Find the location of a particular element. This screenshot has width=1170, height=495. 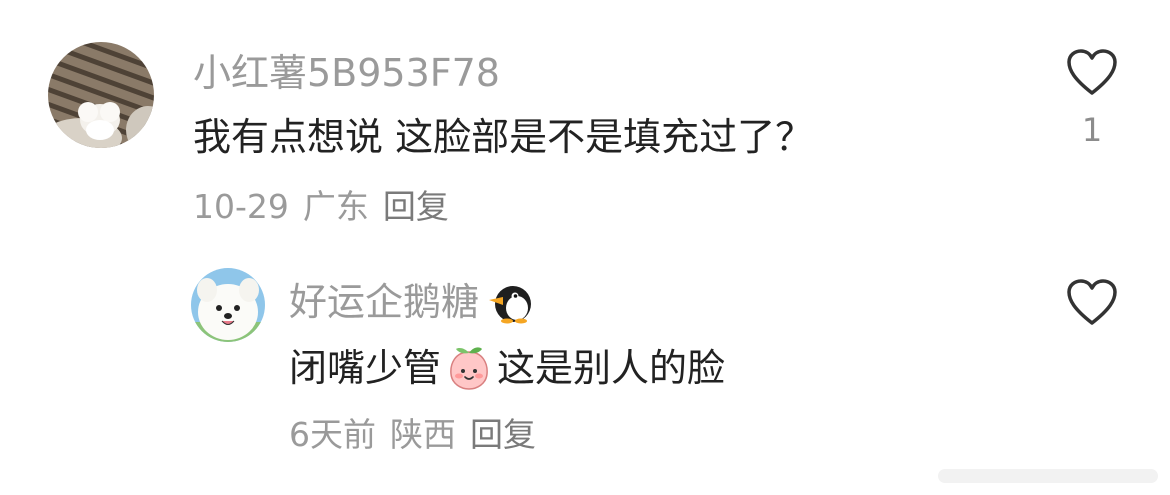

samoyed-dog-avatar-image is located at coordinates (228, 305).